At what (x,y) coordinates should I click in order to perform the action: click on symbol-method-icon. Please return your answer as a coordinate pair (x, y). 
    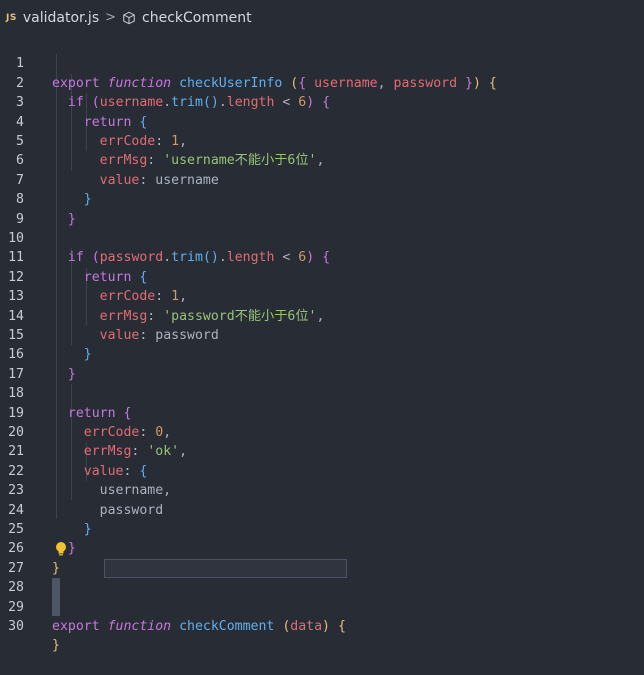
    Looking at the image, I should click on (129, 17).